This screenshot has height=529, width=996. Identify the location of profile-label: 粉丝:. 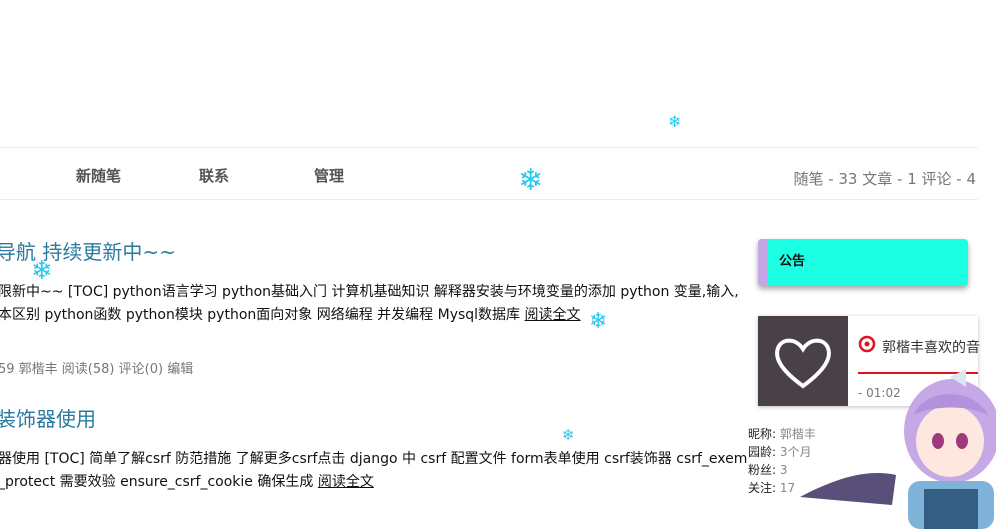
(762, 470).